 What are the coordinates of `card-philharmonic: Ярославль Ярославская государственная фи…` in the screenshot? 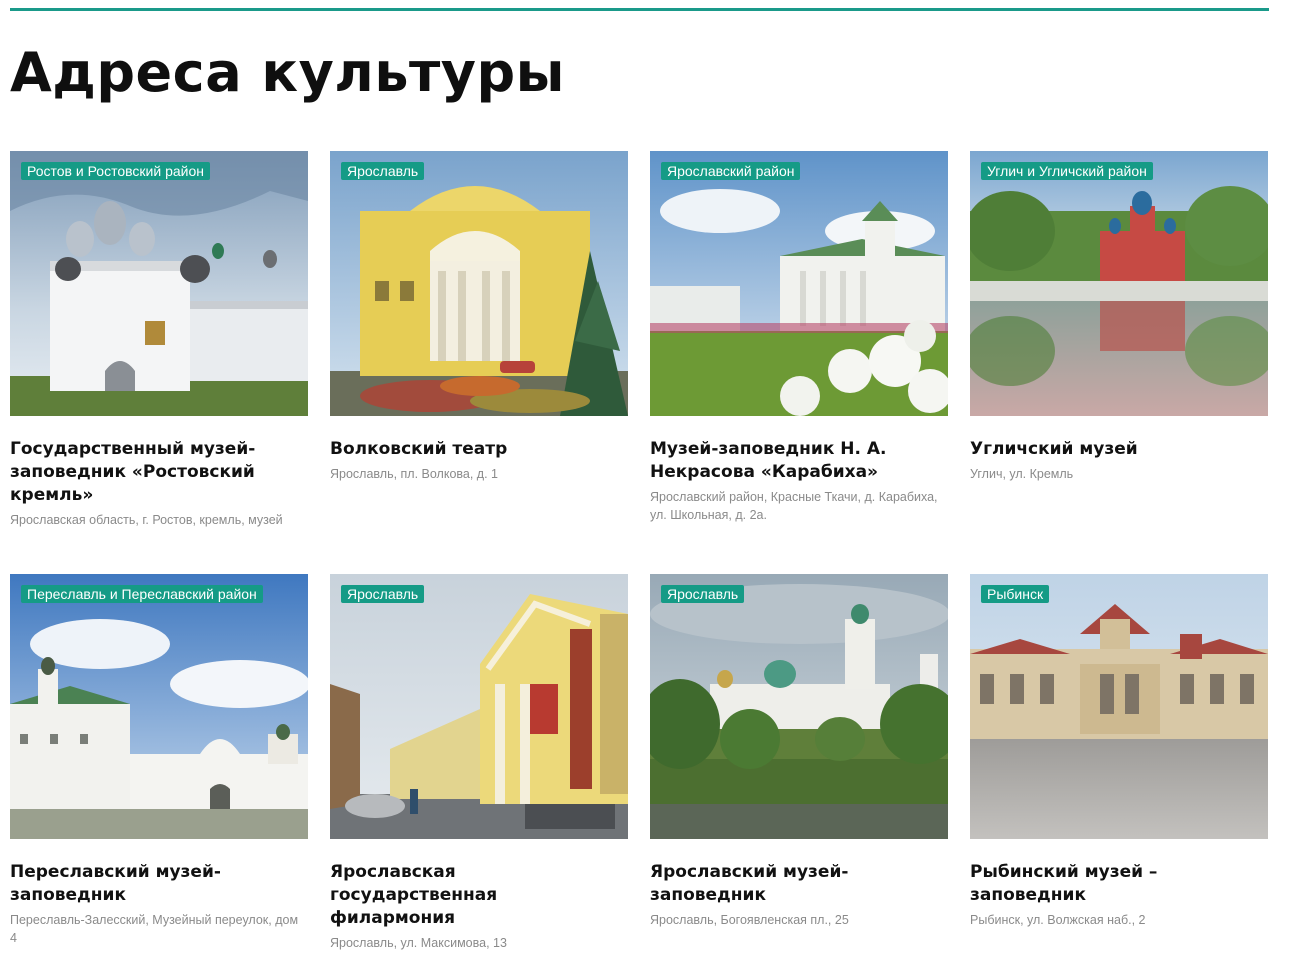 It's located at (479, 777).